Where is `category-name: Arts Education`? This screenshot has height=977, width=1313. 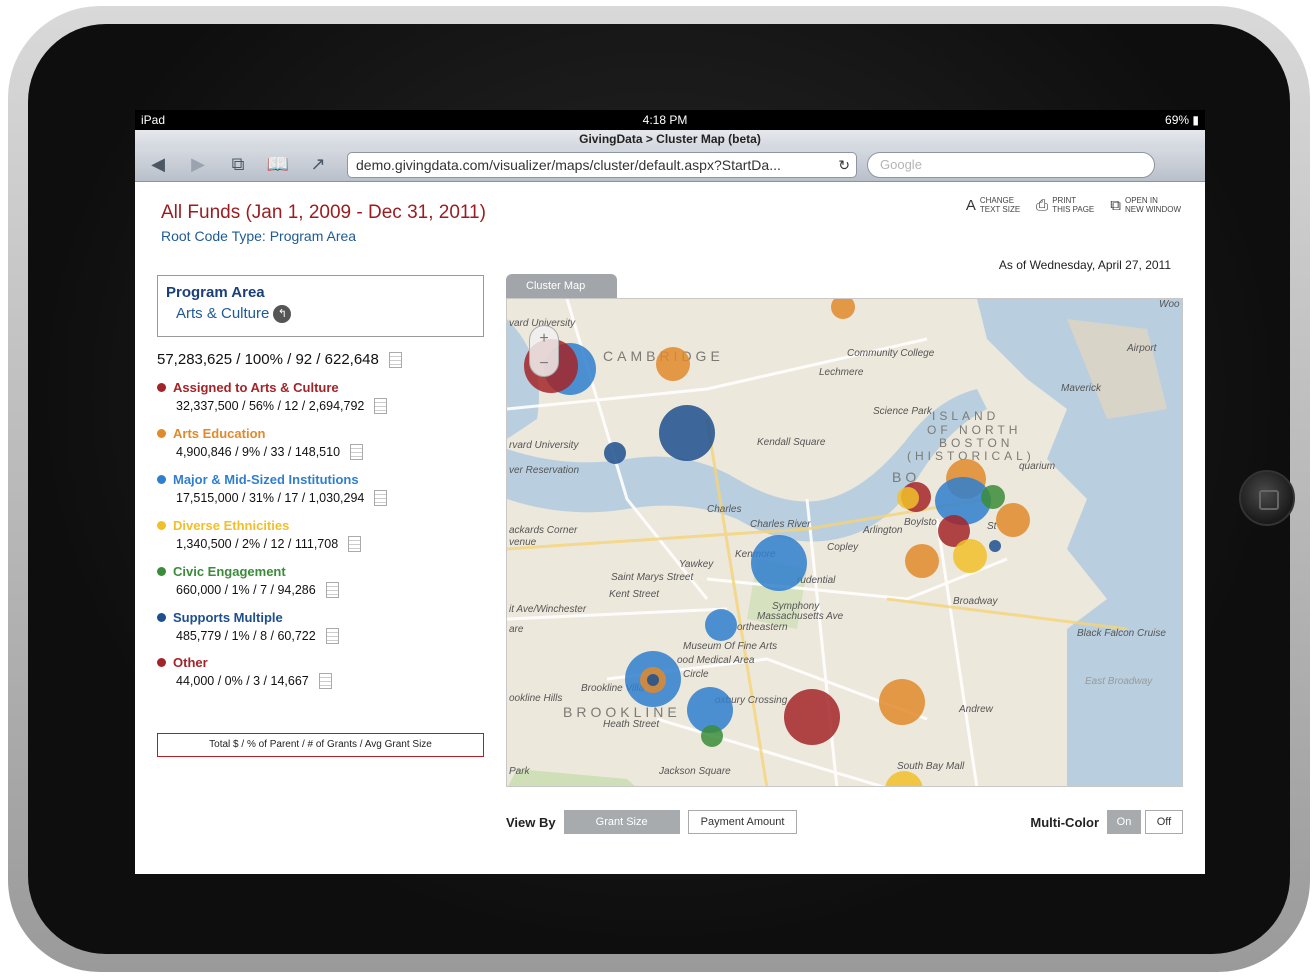
category-name: Arts Education is located at coordinates (260, 433).